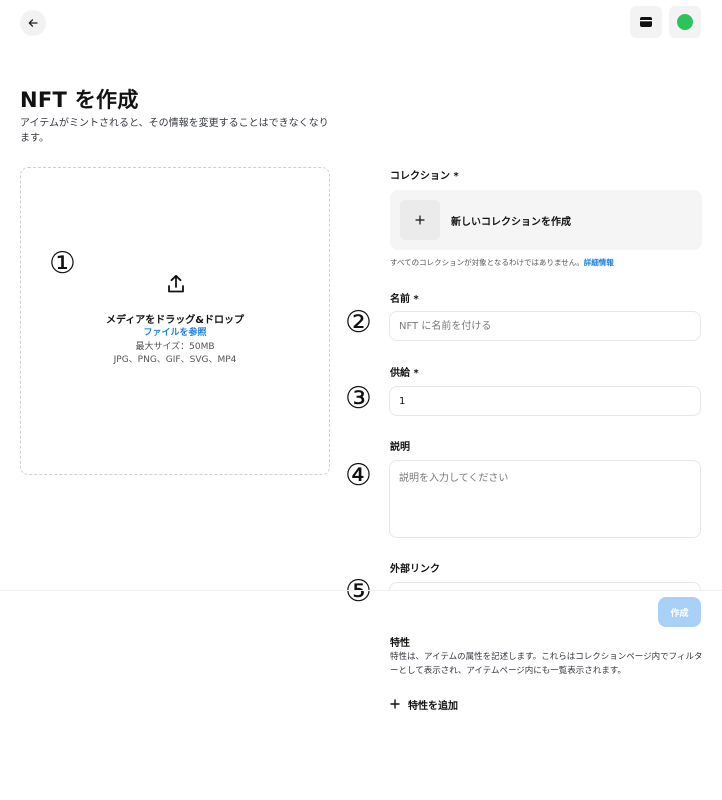 The width and height of the screenshot is (722, 800). What do you see at coordinates (62, 263) in the screenshot?
I see `annotation-marker-1: ①` at bounding box center [62, 263].